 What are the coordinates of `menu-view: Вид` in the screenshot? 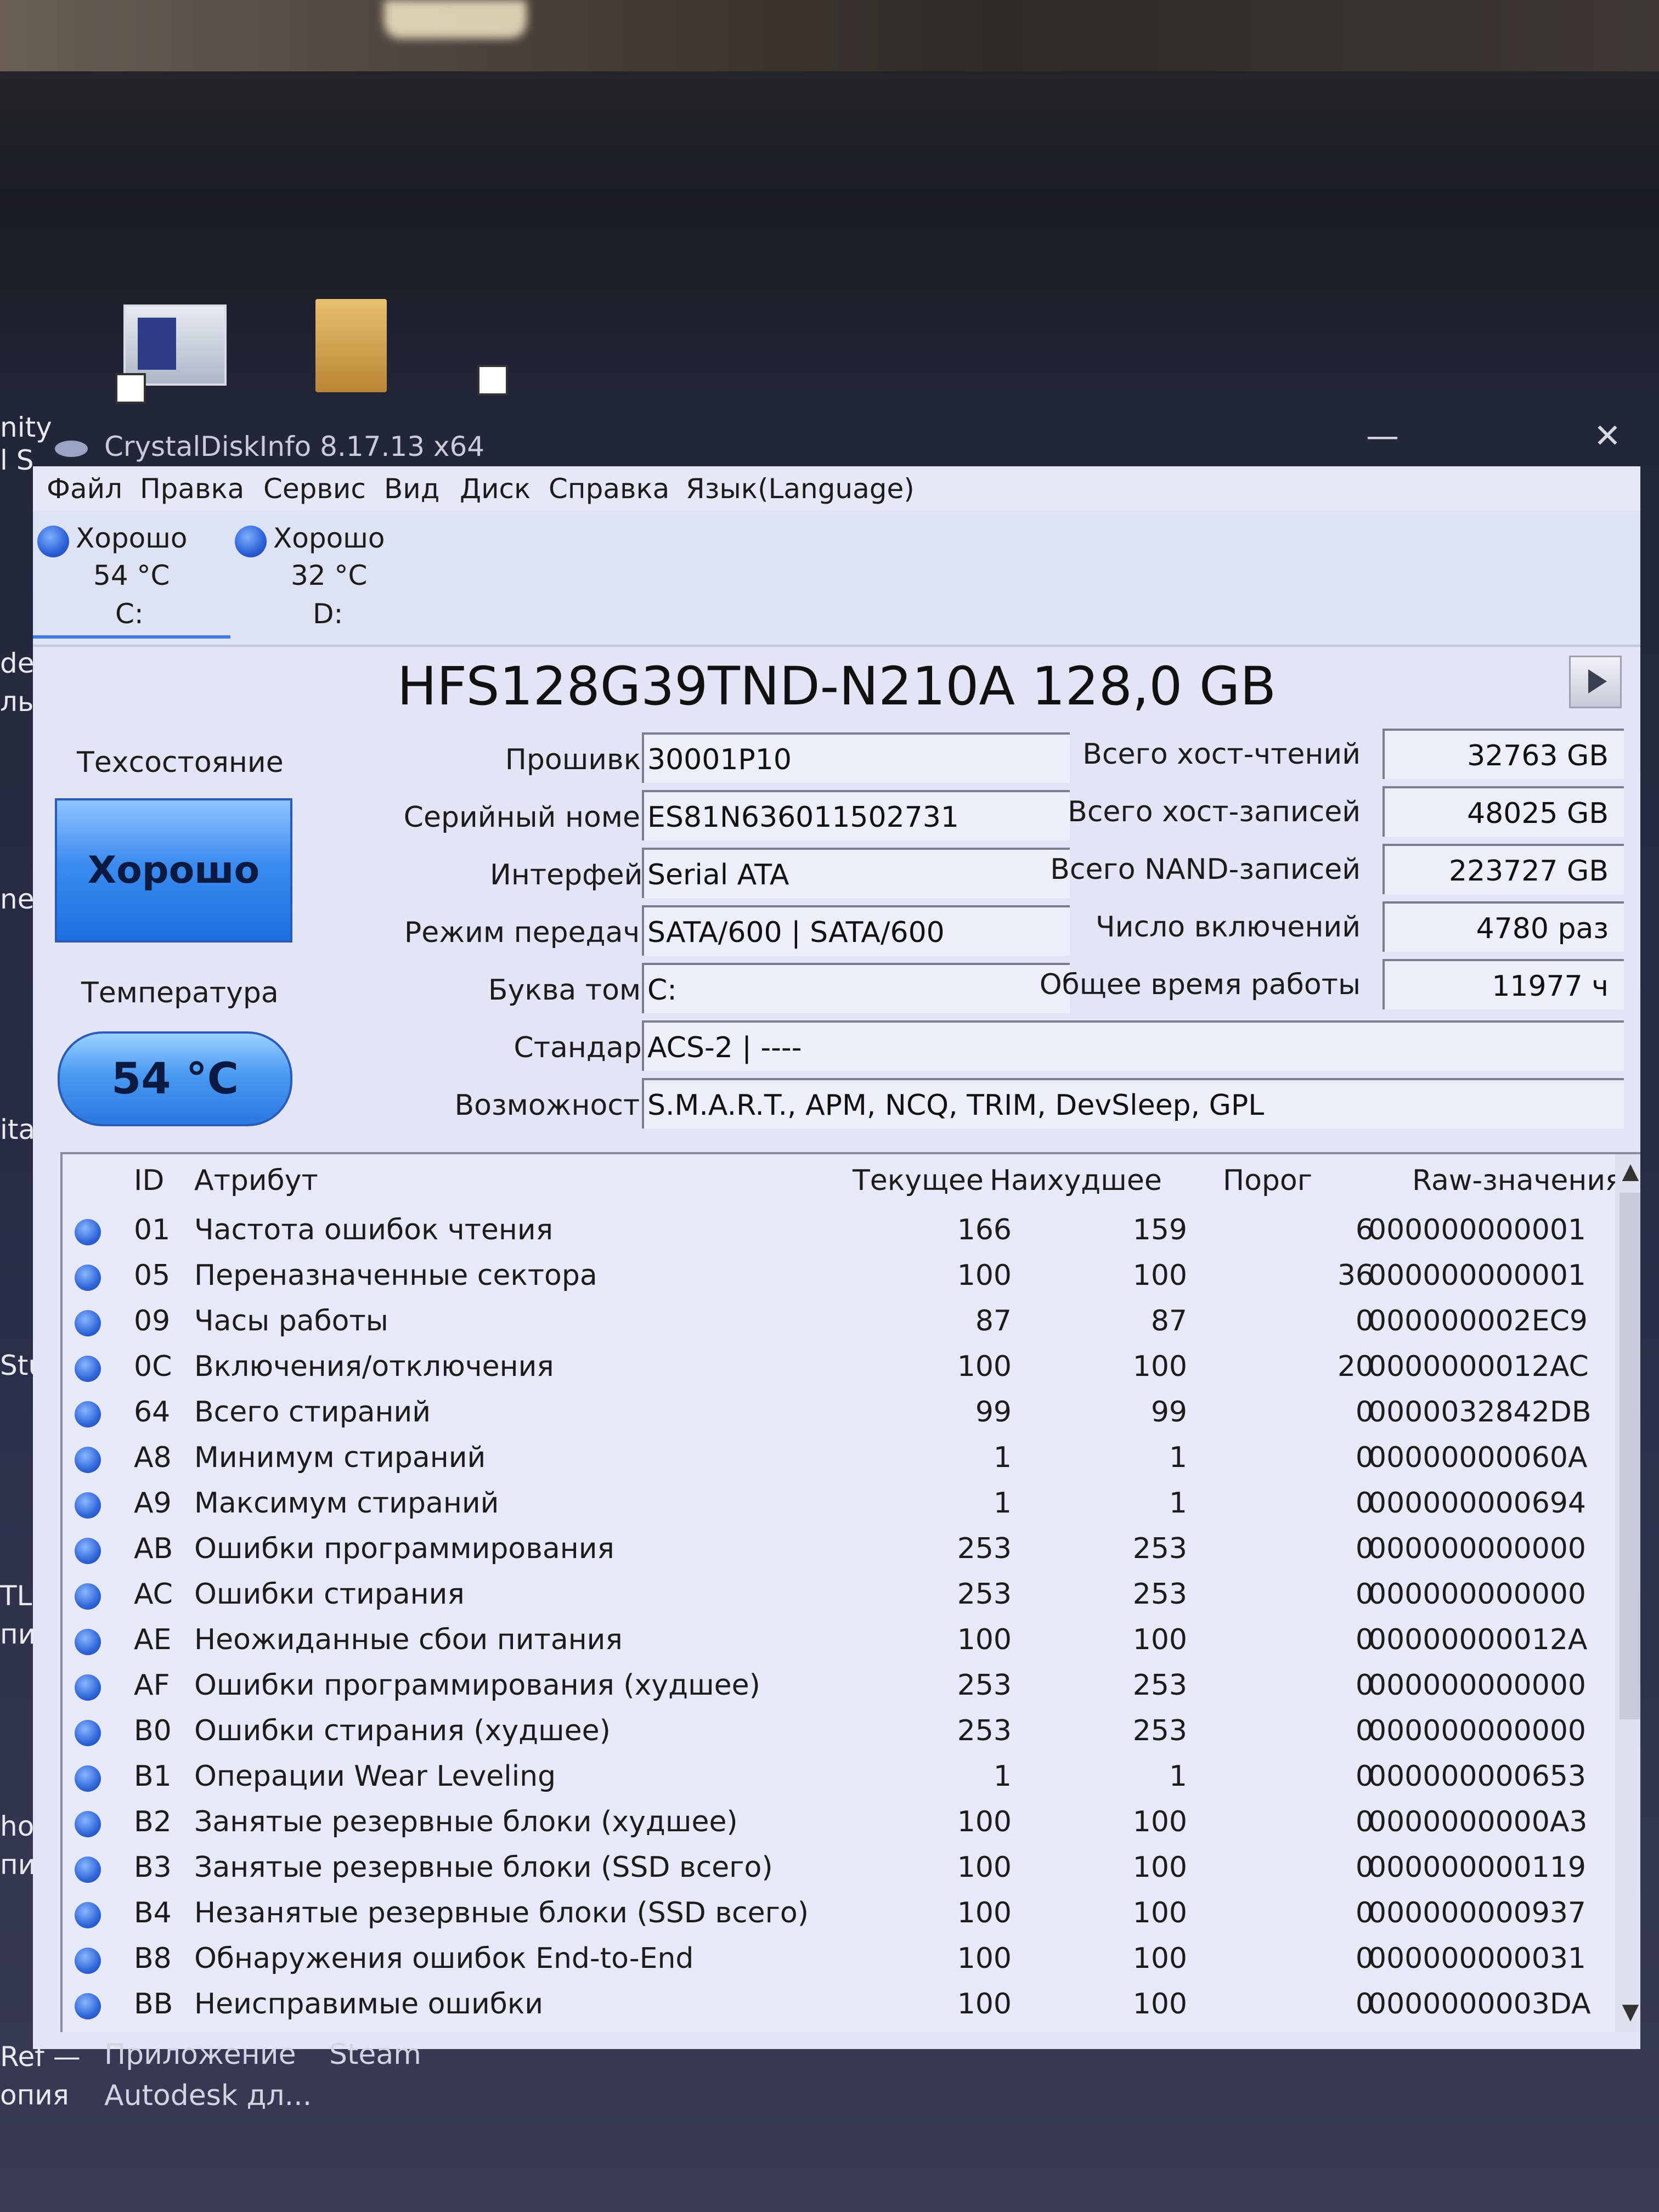 It's located at (411, 489).